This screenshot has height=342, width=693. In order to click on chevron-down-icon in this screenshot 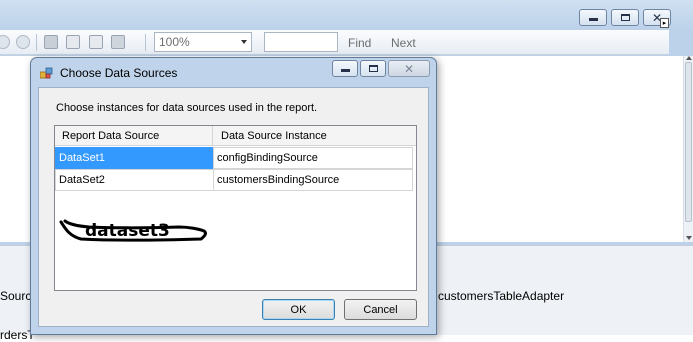, I will do `click(244, 42)`.